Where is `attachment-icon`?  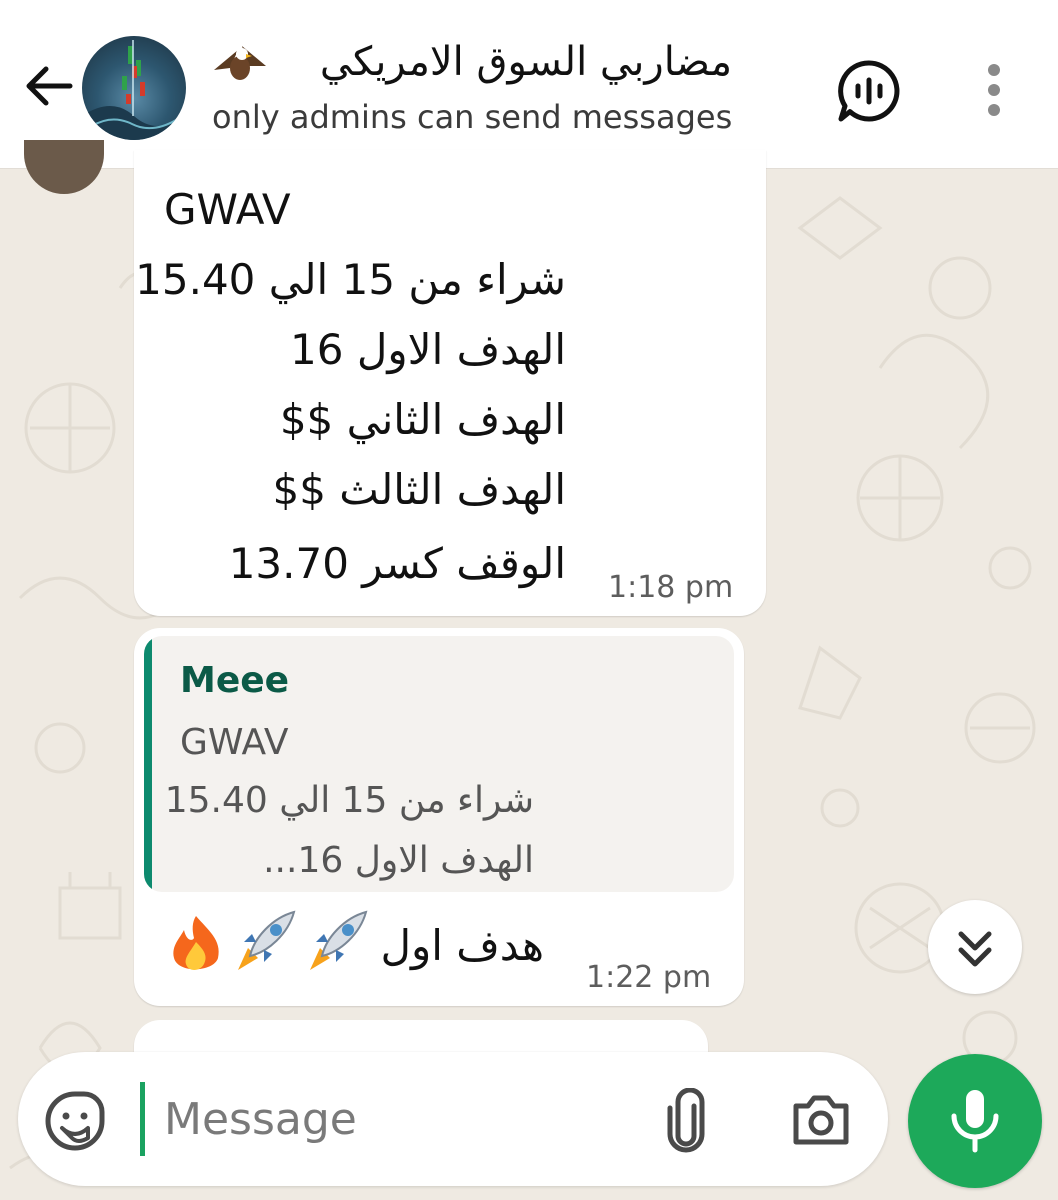
attachment-icon is located at coordinates (686, 1121).